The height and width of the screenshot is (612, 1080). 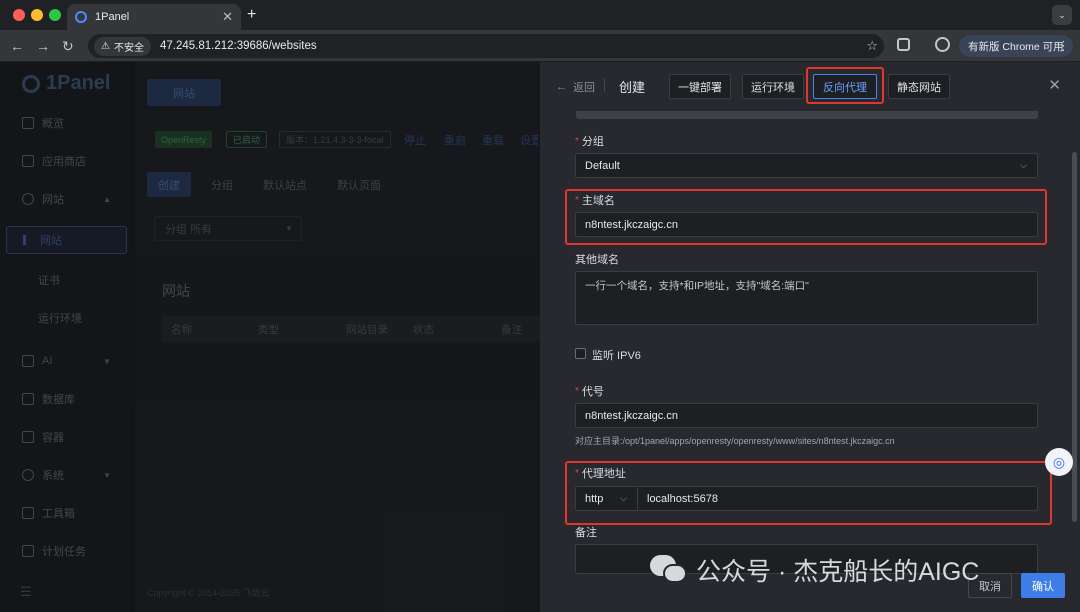 What do you see at coordinates (43, 46) in the screenshot?
I see `forward-arrow-icon: →` at bounding box center [43, 46].